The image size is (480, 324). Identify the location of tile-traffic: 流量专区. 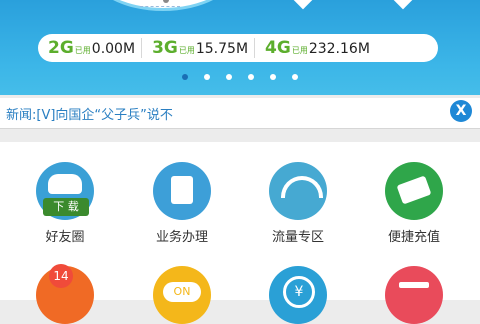
(298, 203).